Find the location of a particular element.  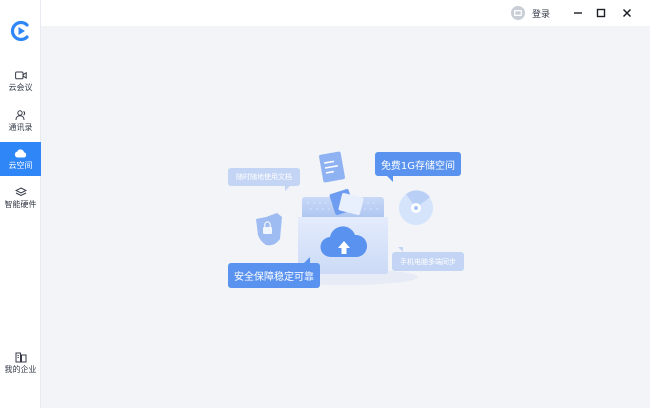

cloud-icon is located at coordinates (21, 153).